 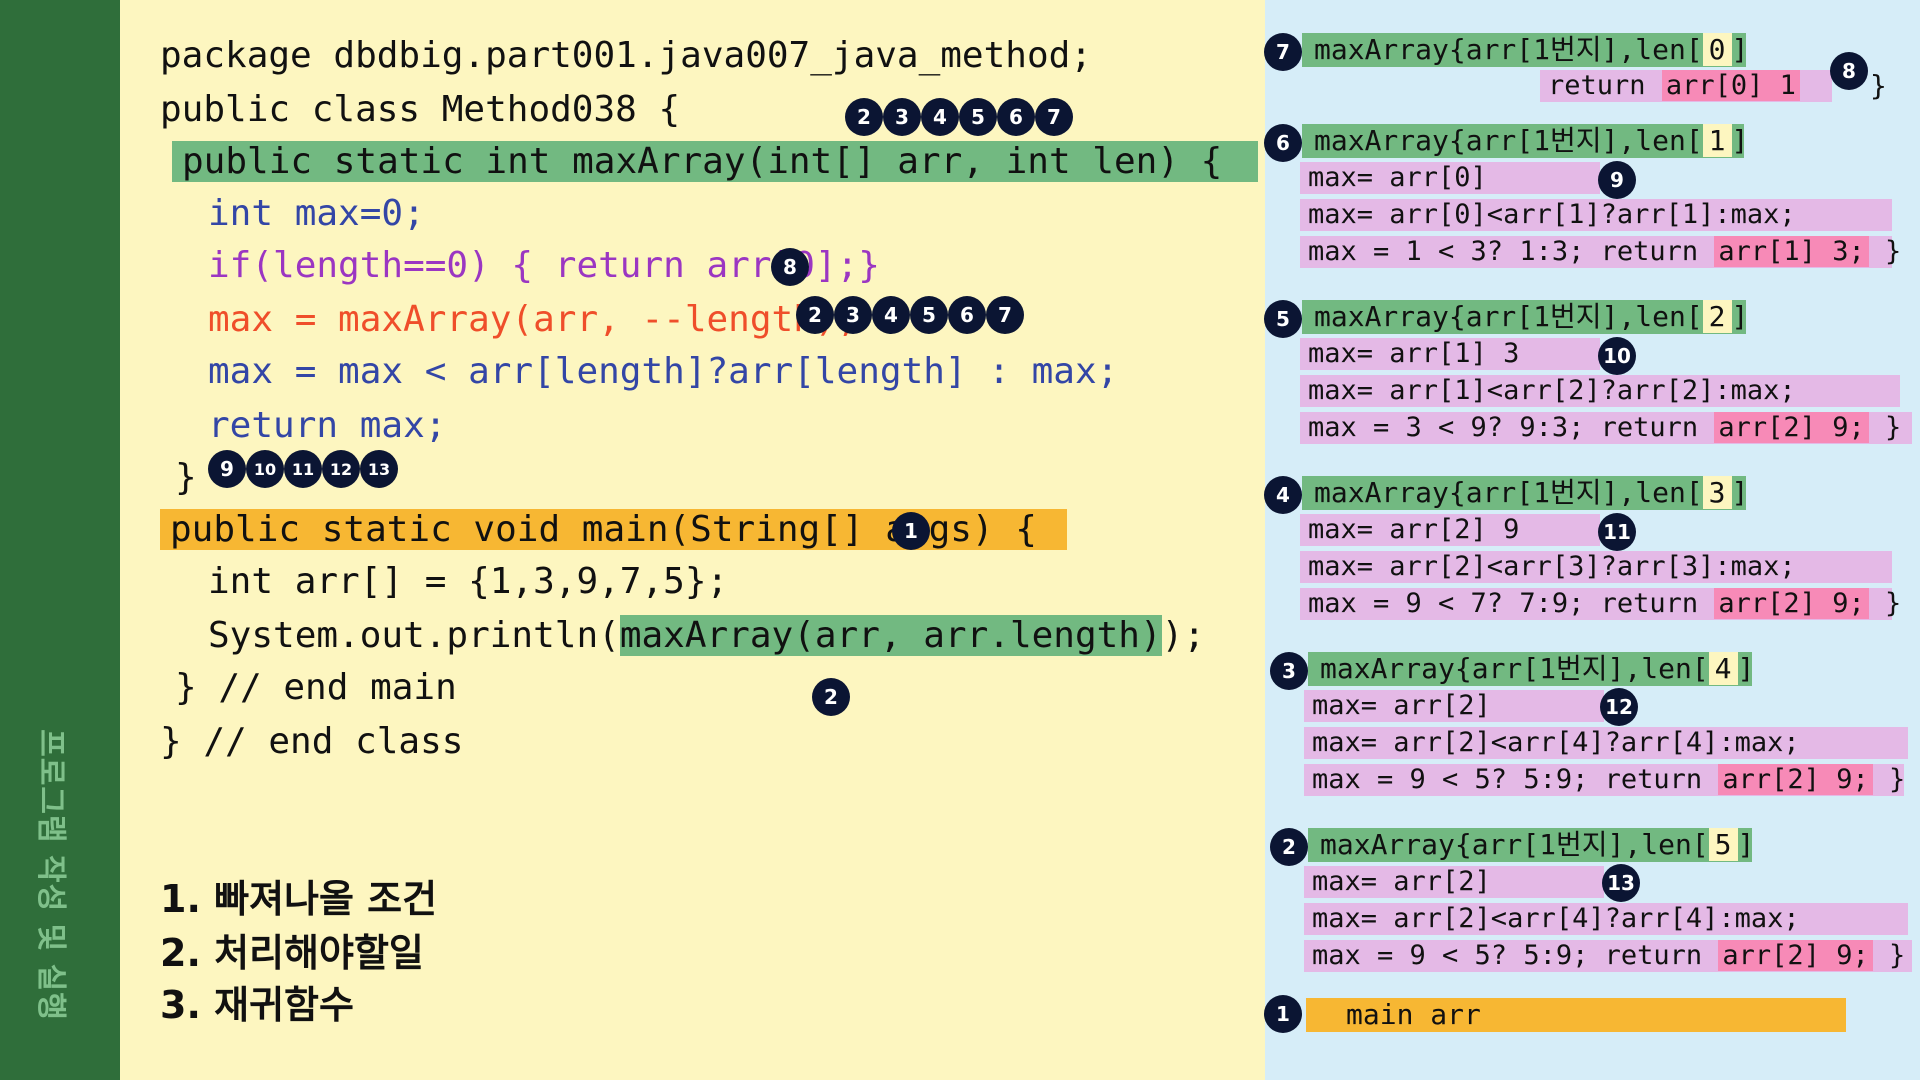 I want to click on frame-number-badge: 2, so click(x=1289, y=847).